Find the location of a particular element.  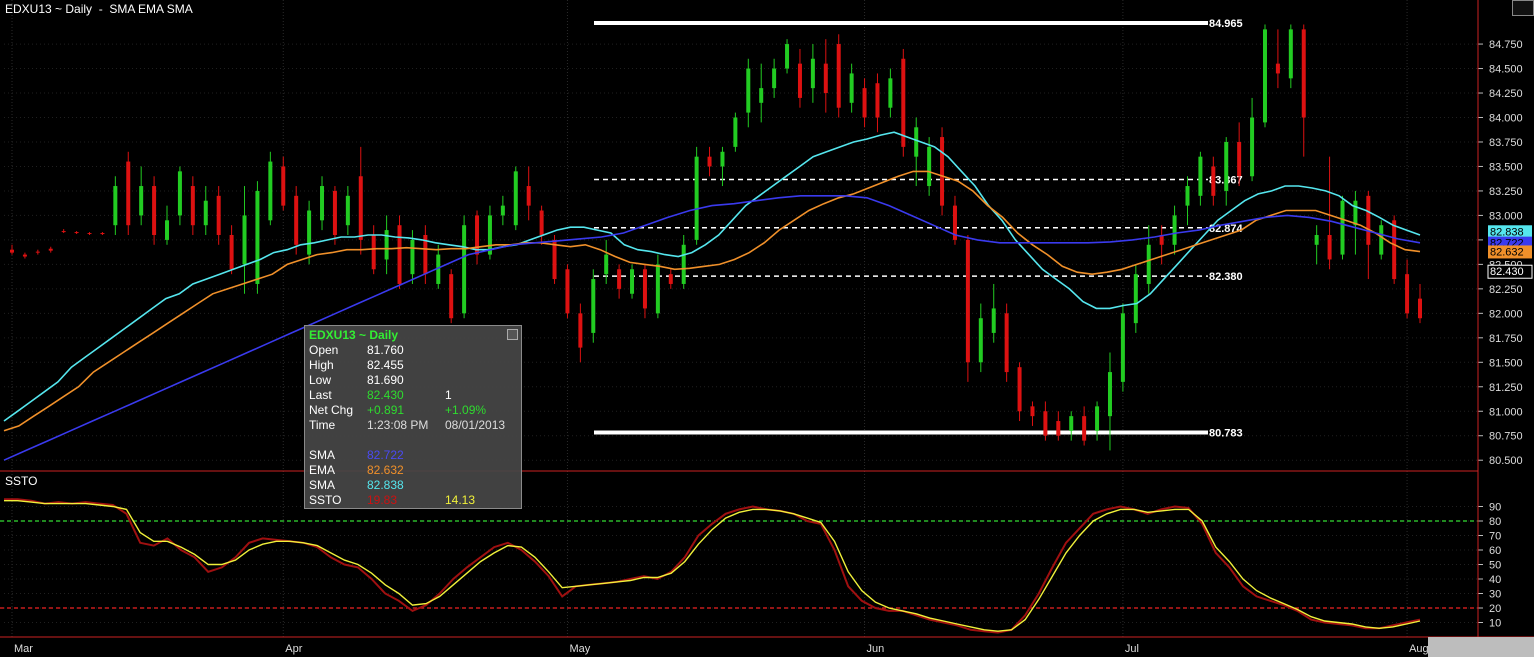

price-tick-label: 84.250 is located at coordinates (1506, 94).